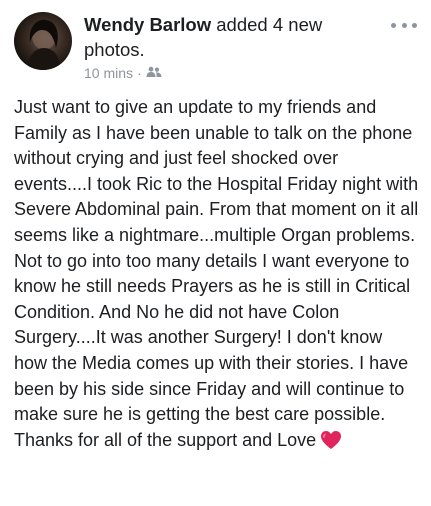 The image size is (431, 506). I want to click on post-timestamp: 10 mins, so click(108, 73).